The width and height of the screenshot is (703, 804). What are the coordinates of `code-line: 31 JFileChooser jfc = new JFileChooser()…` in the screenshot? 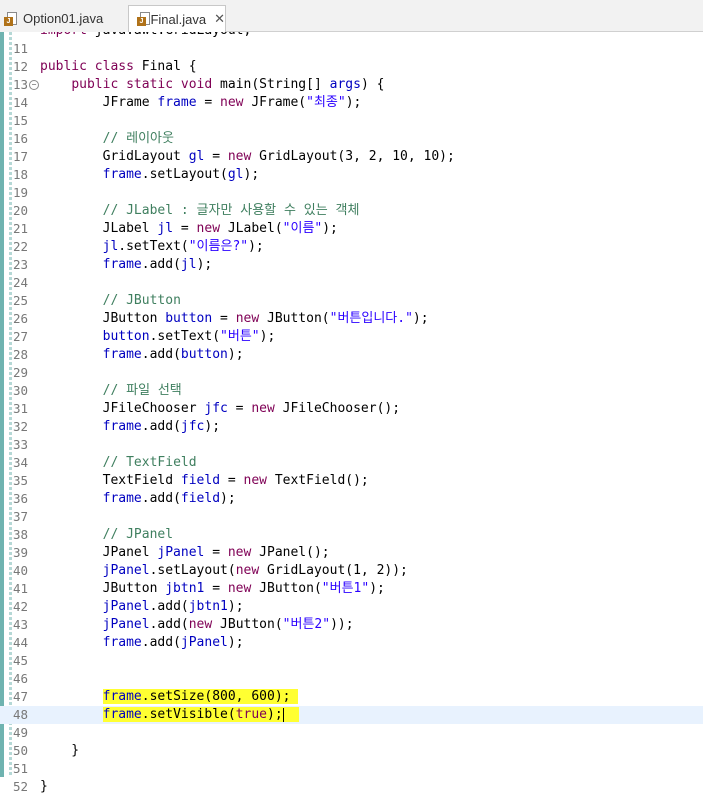 It's located at (351, 409).